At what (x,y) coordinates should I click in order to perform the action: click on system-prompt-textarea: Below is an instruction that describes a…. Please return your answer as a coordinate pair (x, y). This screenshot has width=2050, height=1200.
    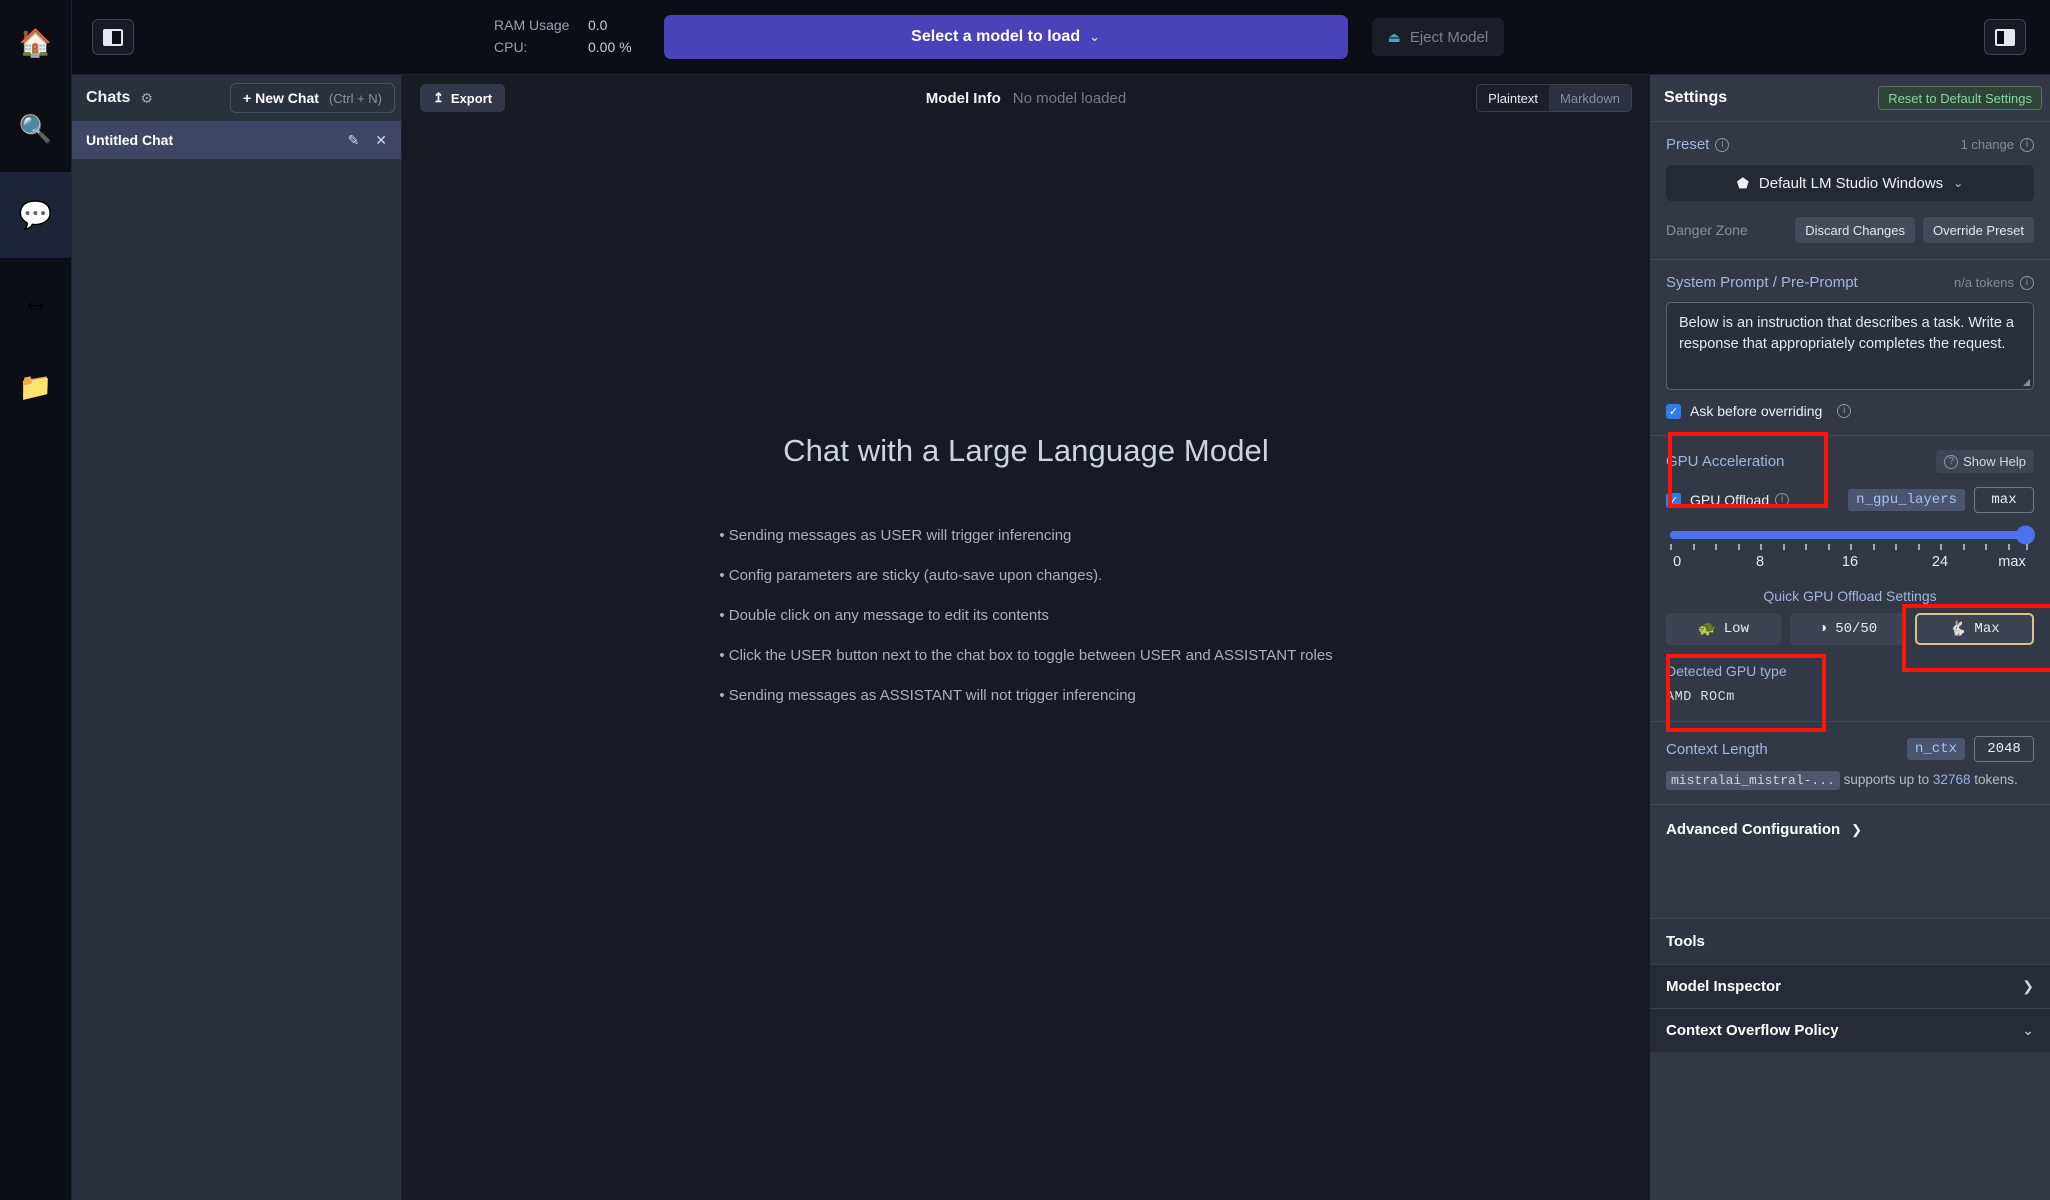
    Looking at the image, I should click on (1850, 346).